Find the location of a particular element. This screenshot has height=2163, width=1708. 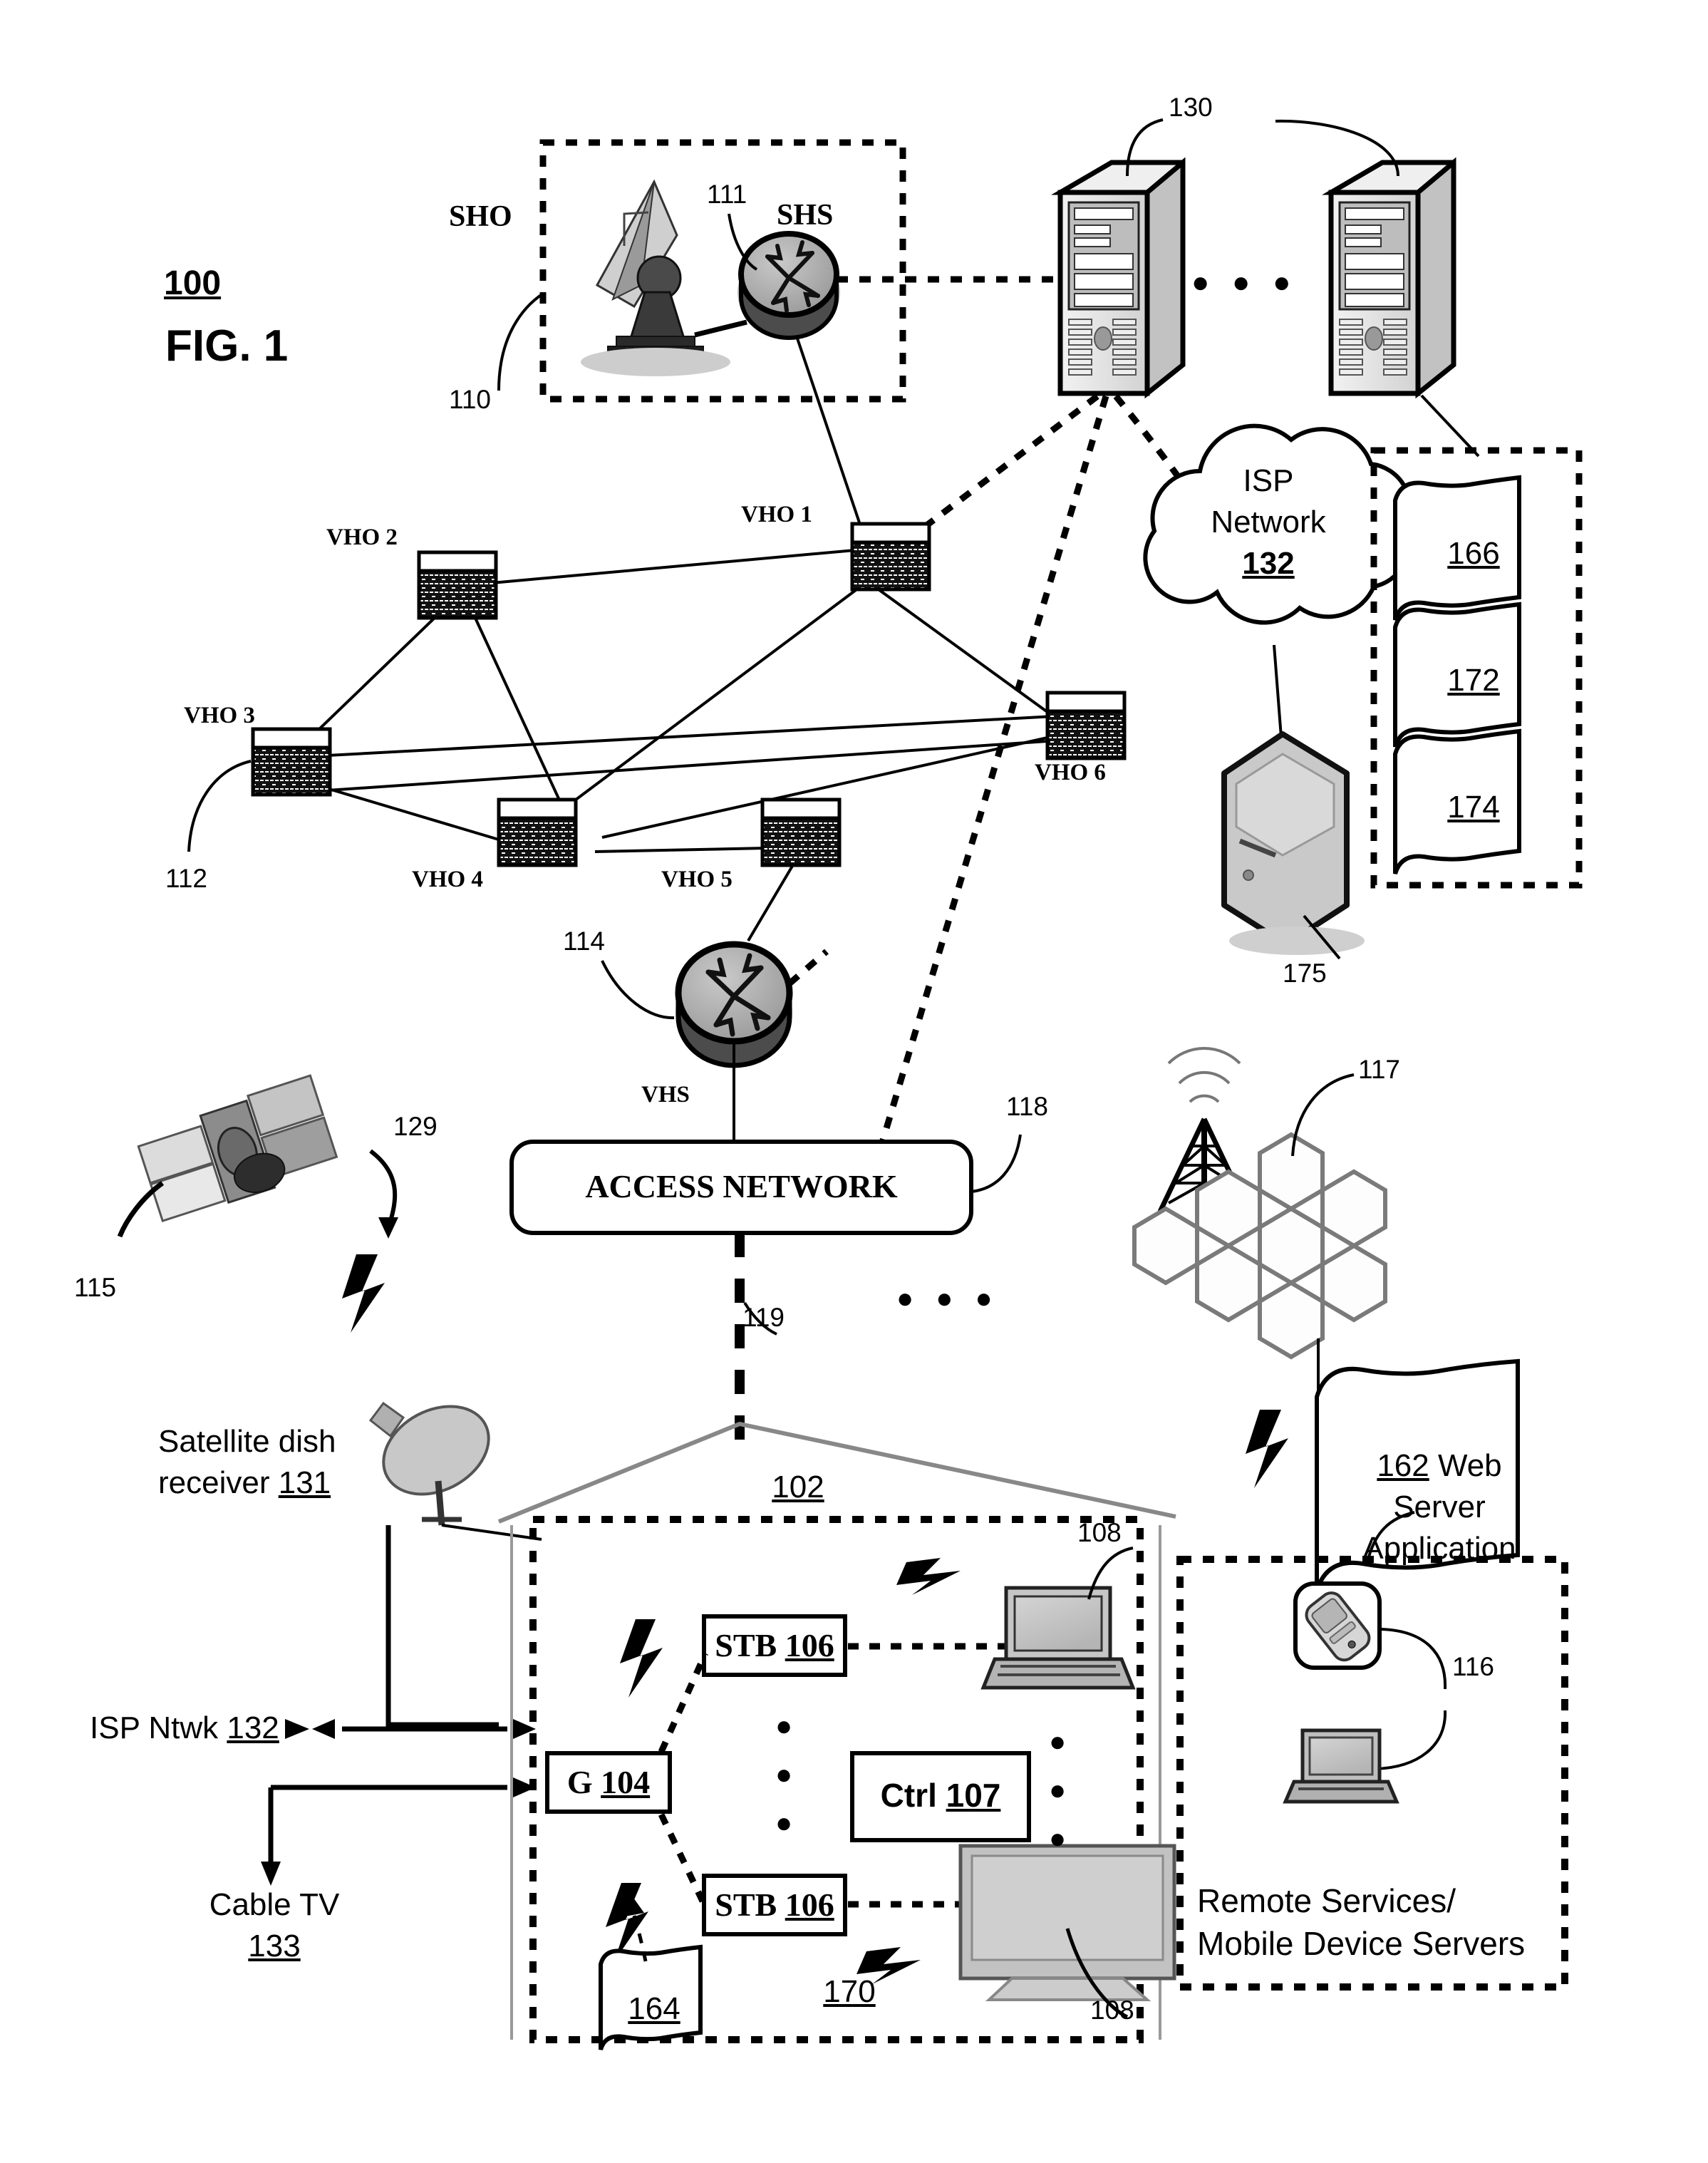

vhs-ref: 114 is located at coordinates (584, 941).